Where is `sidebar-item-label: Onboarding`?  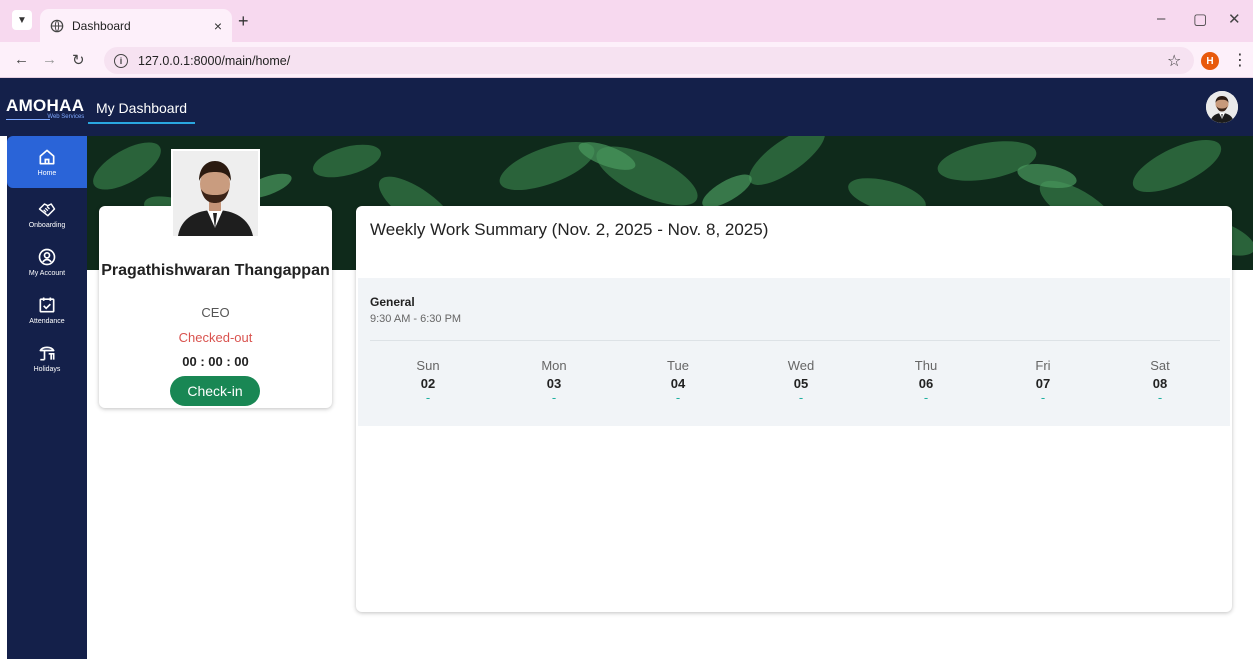
sidebar-item-label: Onboarding is located at coordinates (47, 225).